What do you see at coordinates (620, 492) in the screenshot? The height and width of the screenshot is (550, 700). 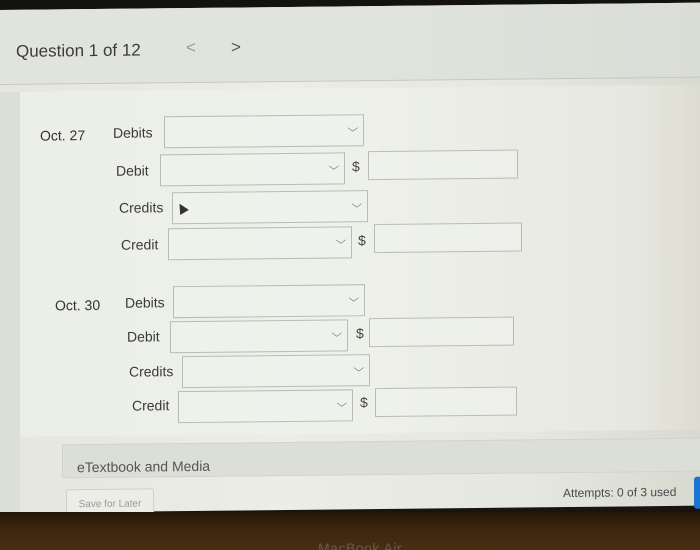 I see `attempts-counter: Attempts: 0 of 3 used` at bounding box center [620, 492].